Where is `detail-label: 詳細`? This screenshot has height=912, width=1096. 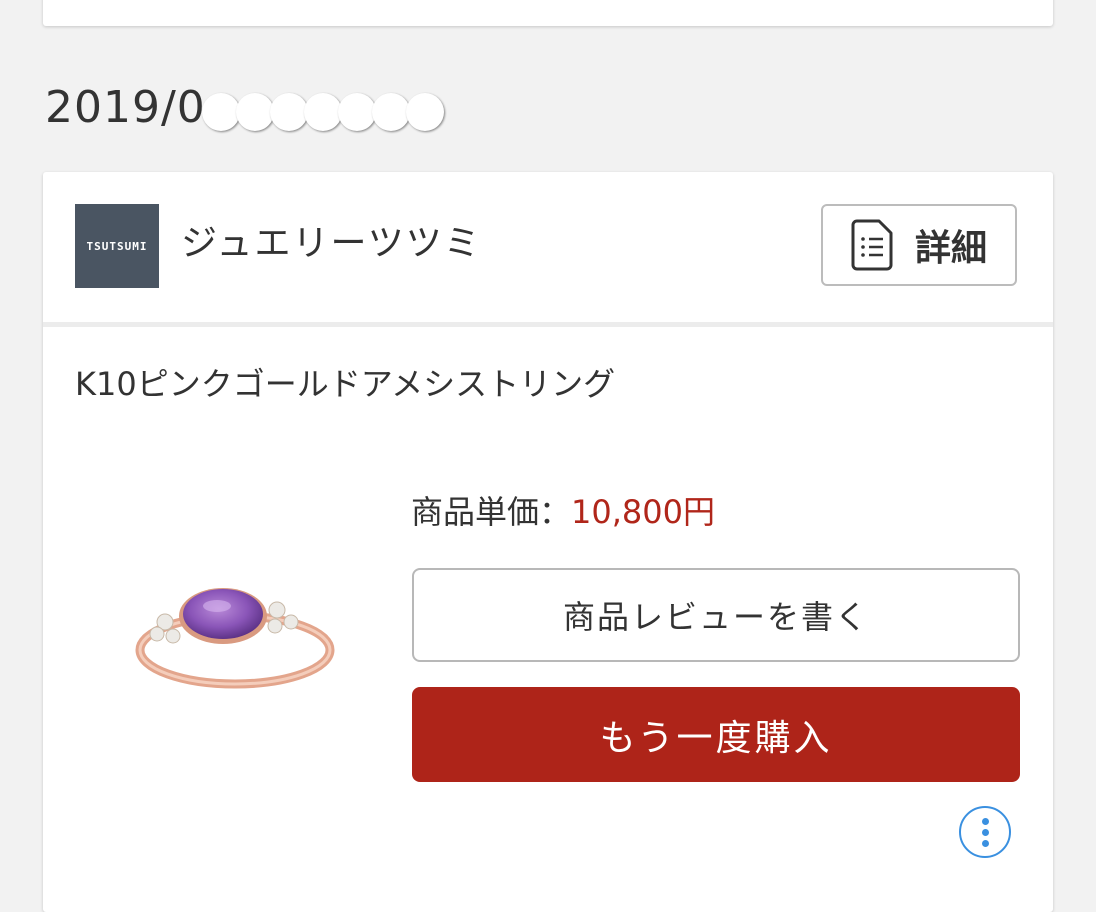 detail-label: 詳細 is located at coordinates (950, 248).